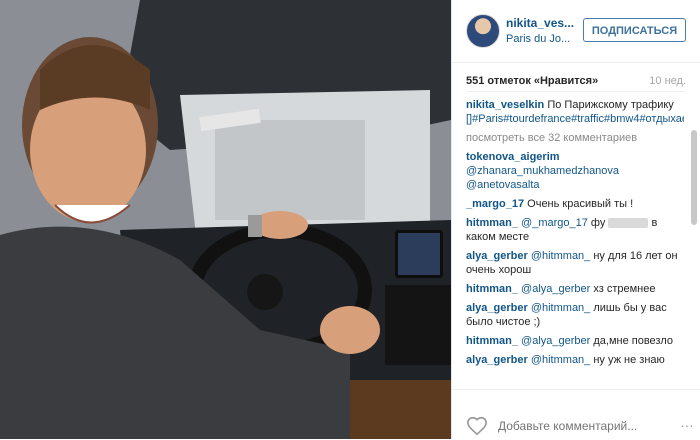  I want to click on post-header: nikita_ves... Paris du Jo... ПОДПИСАТЬСЯ, so click(576, 31).